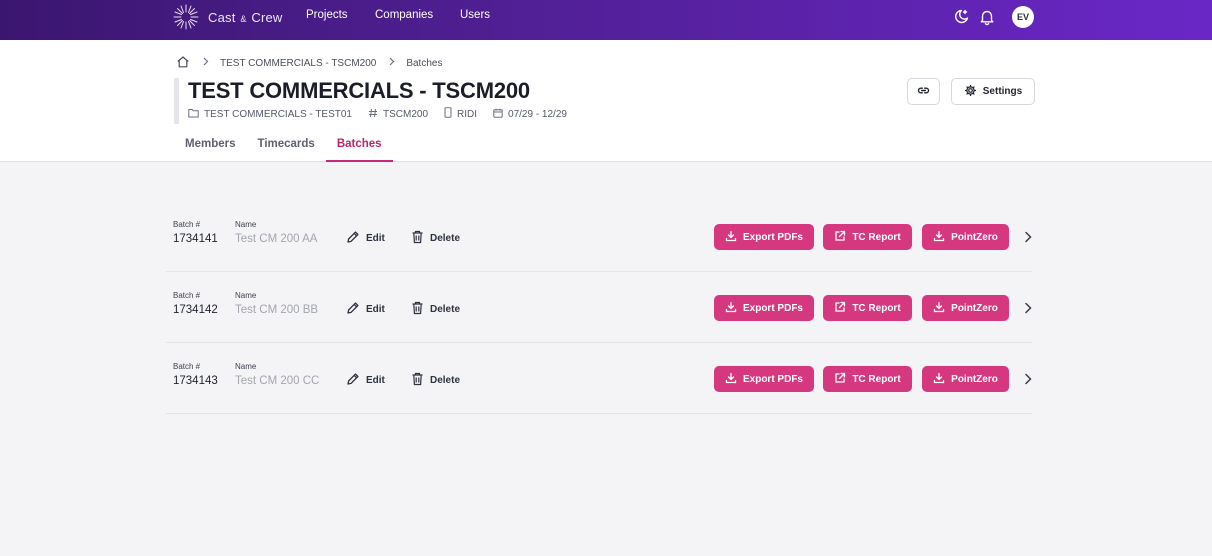 This screenshot has height=556, width=1212. I want to click on user-avatar: EV, so click(1023, 17).